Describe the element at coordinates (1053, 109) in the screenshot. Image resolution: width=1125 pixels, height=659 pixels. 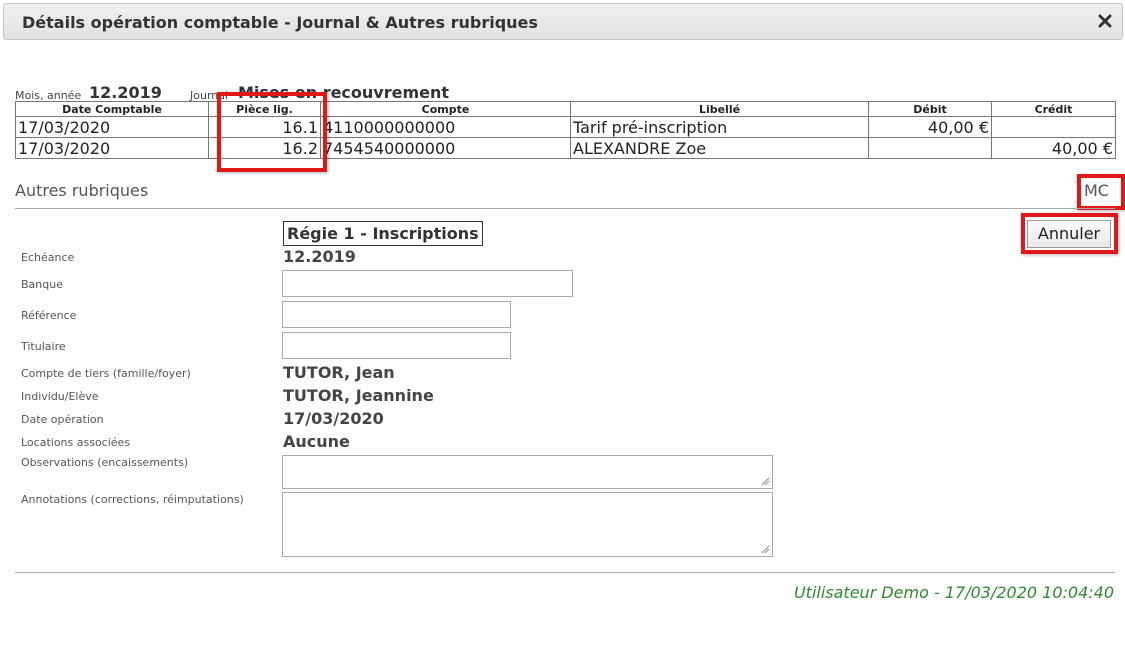
I see `column-header: Crédit` at that location.